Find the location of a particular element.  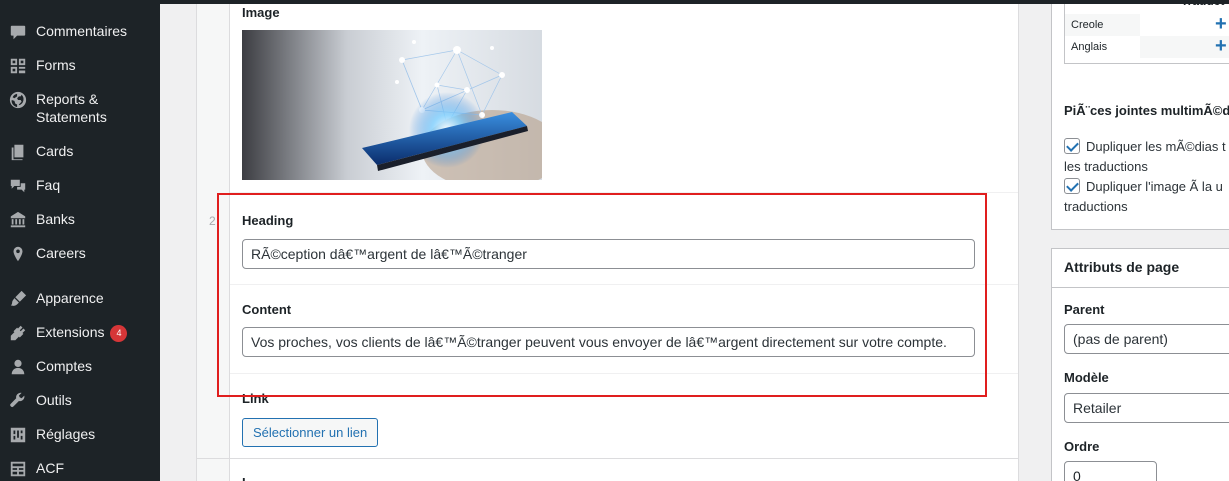

sidebar-item-extensions: Extensions 4 is located at coordinates (80, 332).